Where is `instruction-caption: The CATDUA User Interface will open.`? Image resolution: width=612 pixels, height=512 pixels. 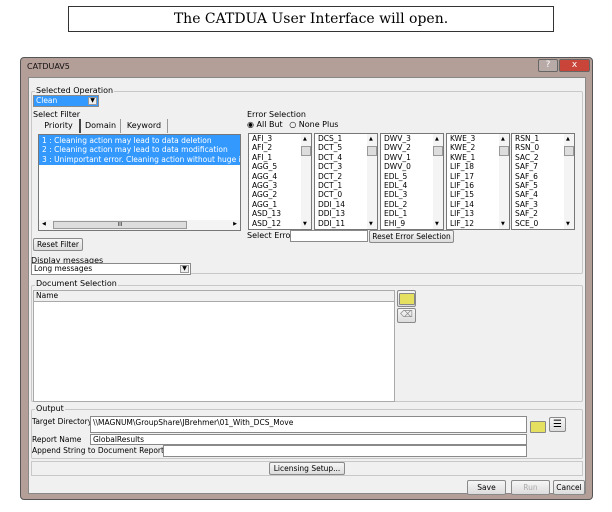
instruction-caption: The CATDUA User Interface will open. is located at coordinates (311, 19).